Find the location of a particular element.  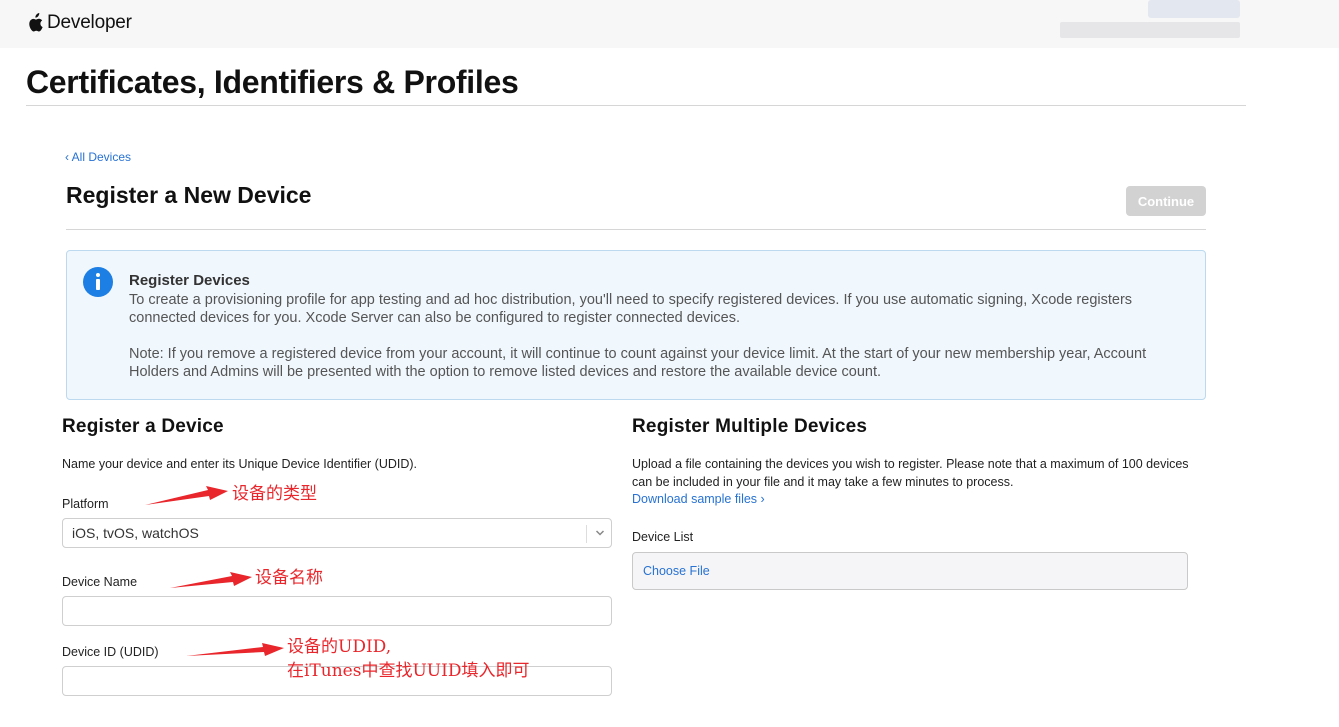

select-separator is located at coordinates (586, 534).